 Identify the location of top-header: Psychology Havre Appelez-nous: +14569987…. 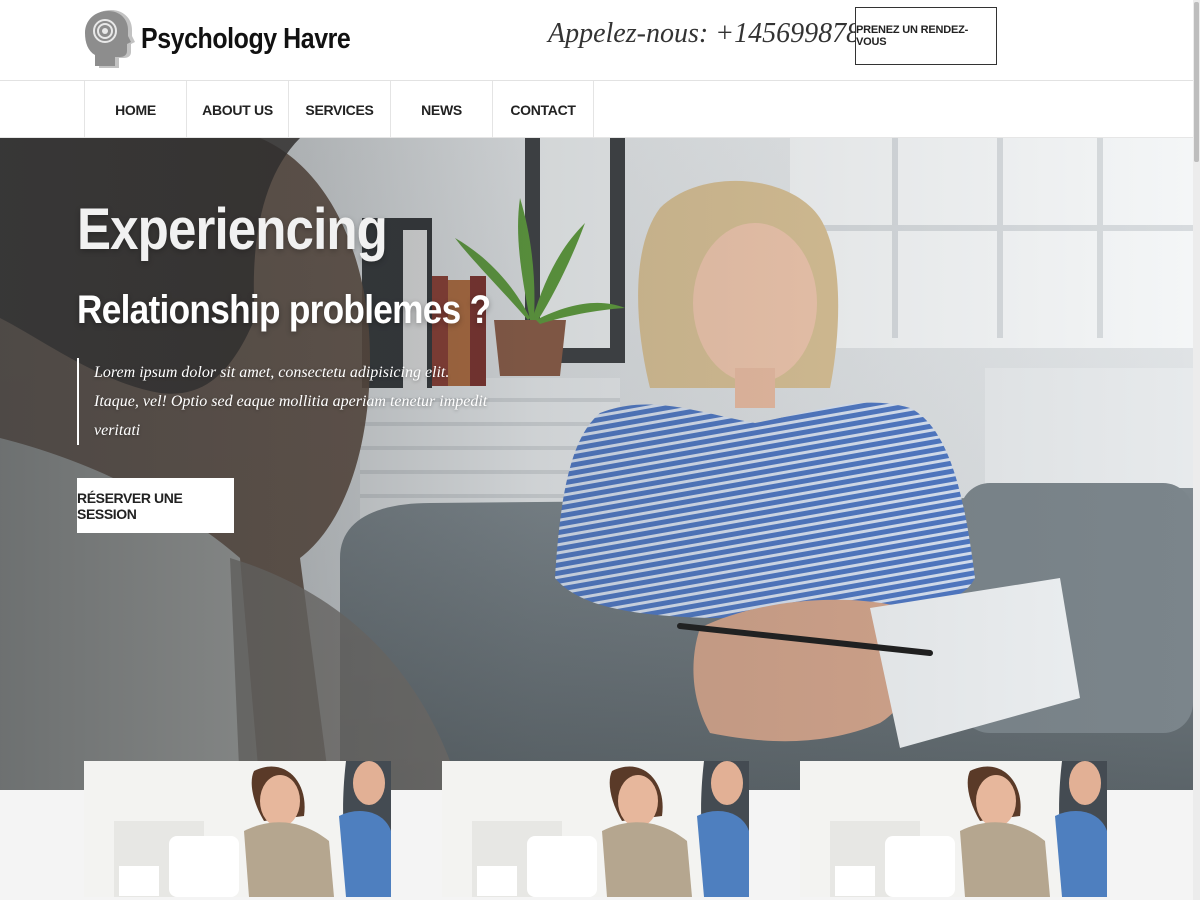
(600, 40).